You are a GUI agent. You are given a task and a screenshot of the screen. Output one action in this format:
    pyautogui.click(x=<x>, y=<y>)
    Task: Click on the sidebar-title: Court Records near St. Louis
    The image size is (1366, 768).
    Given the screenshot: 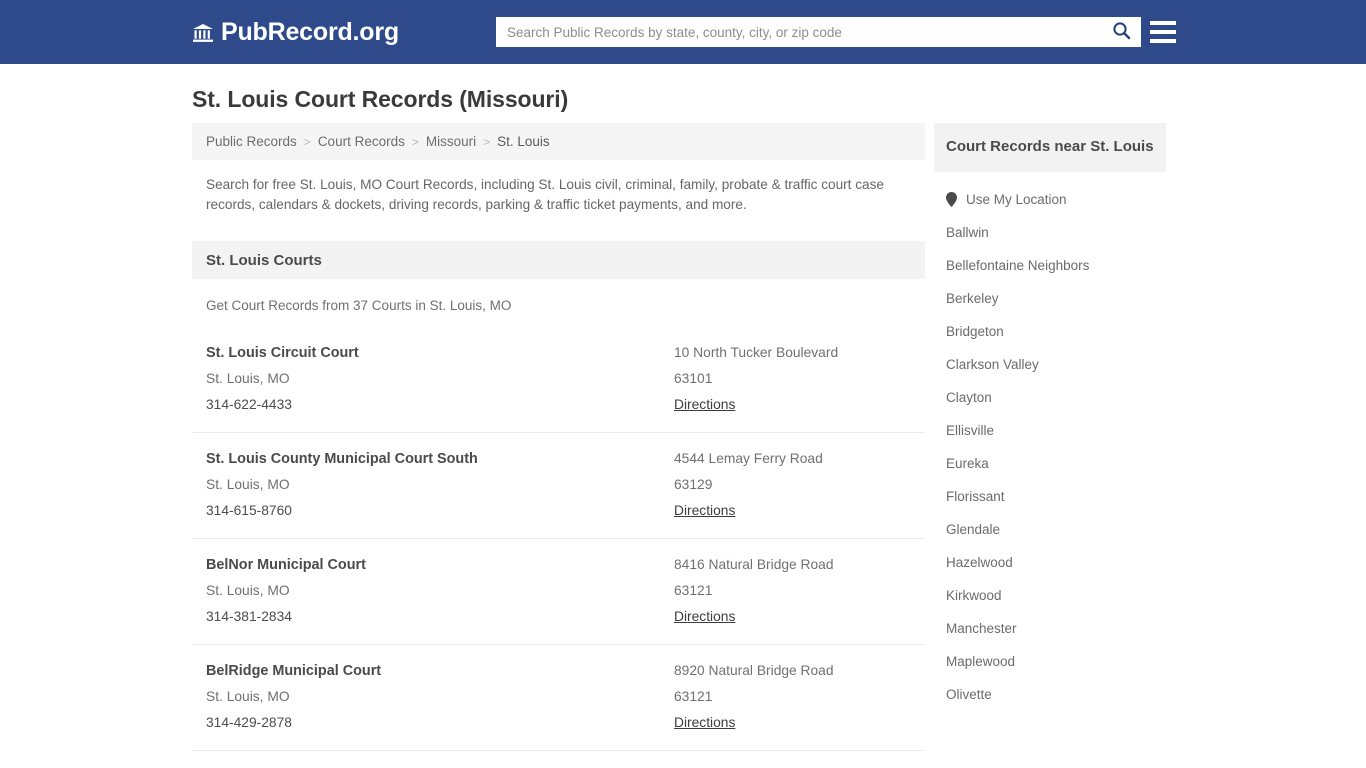 What is the action you would take?
    pyautogui.click(x=1050, y=146)
    